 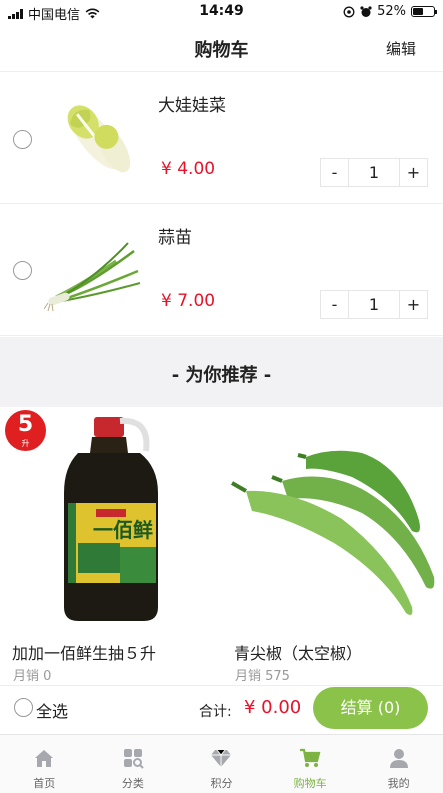 I want to click on edit-button: 编辑, so click(x=401, y=48).